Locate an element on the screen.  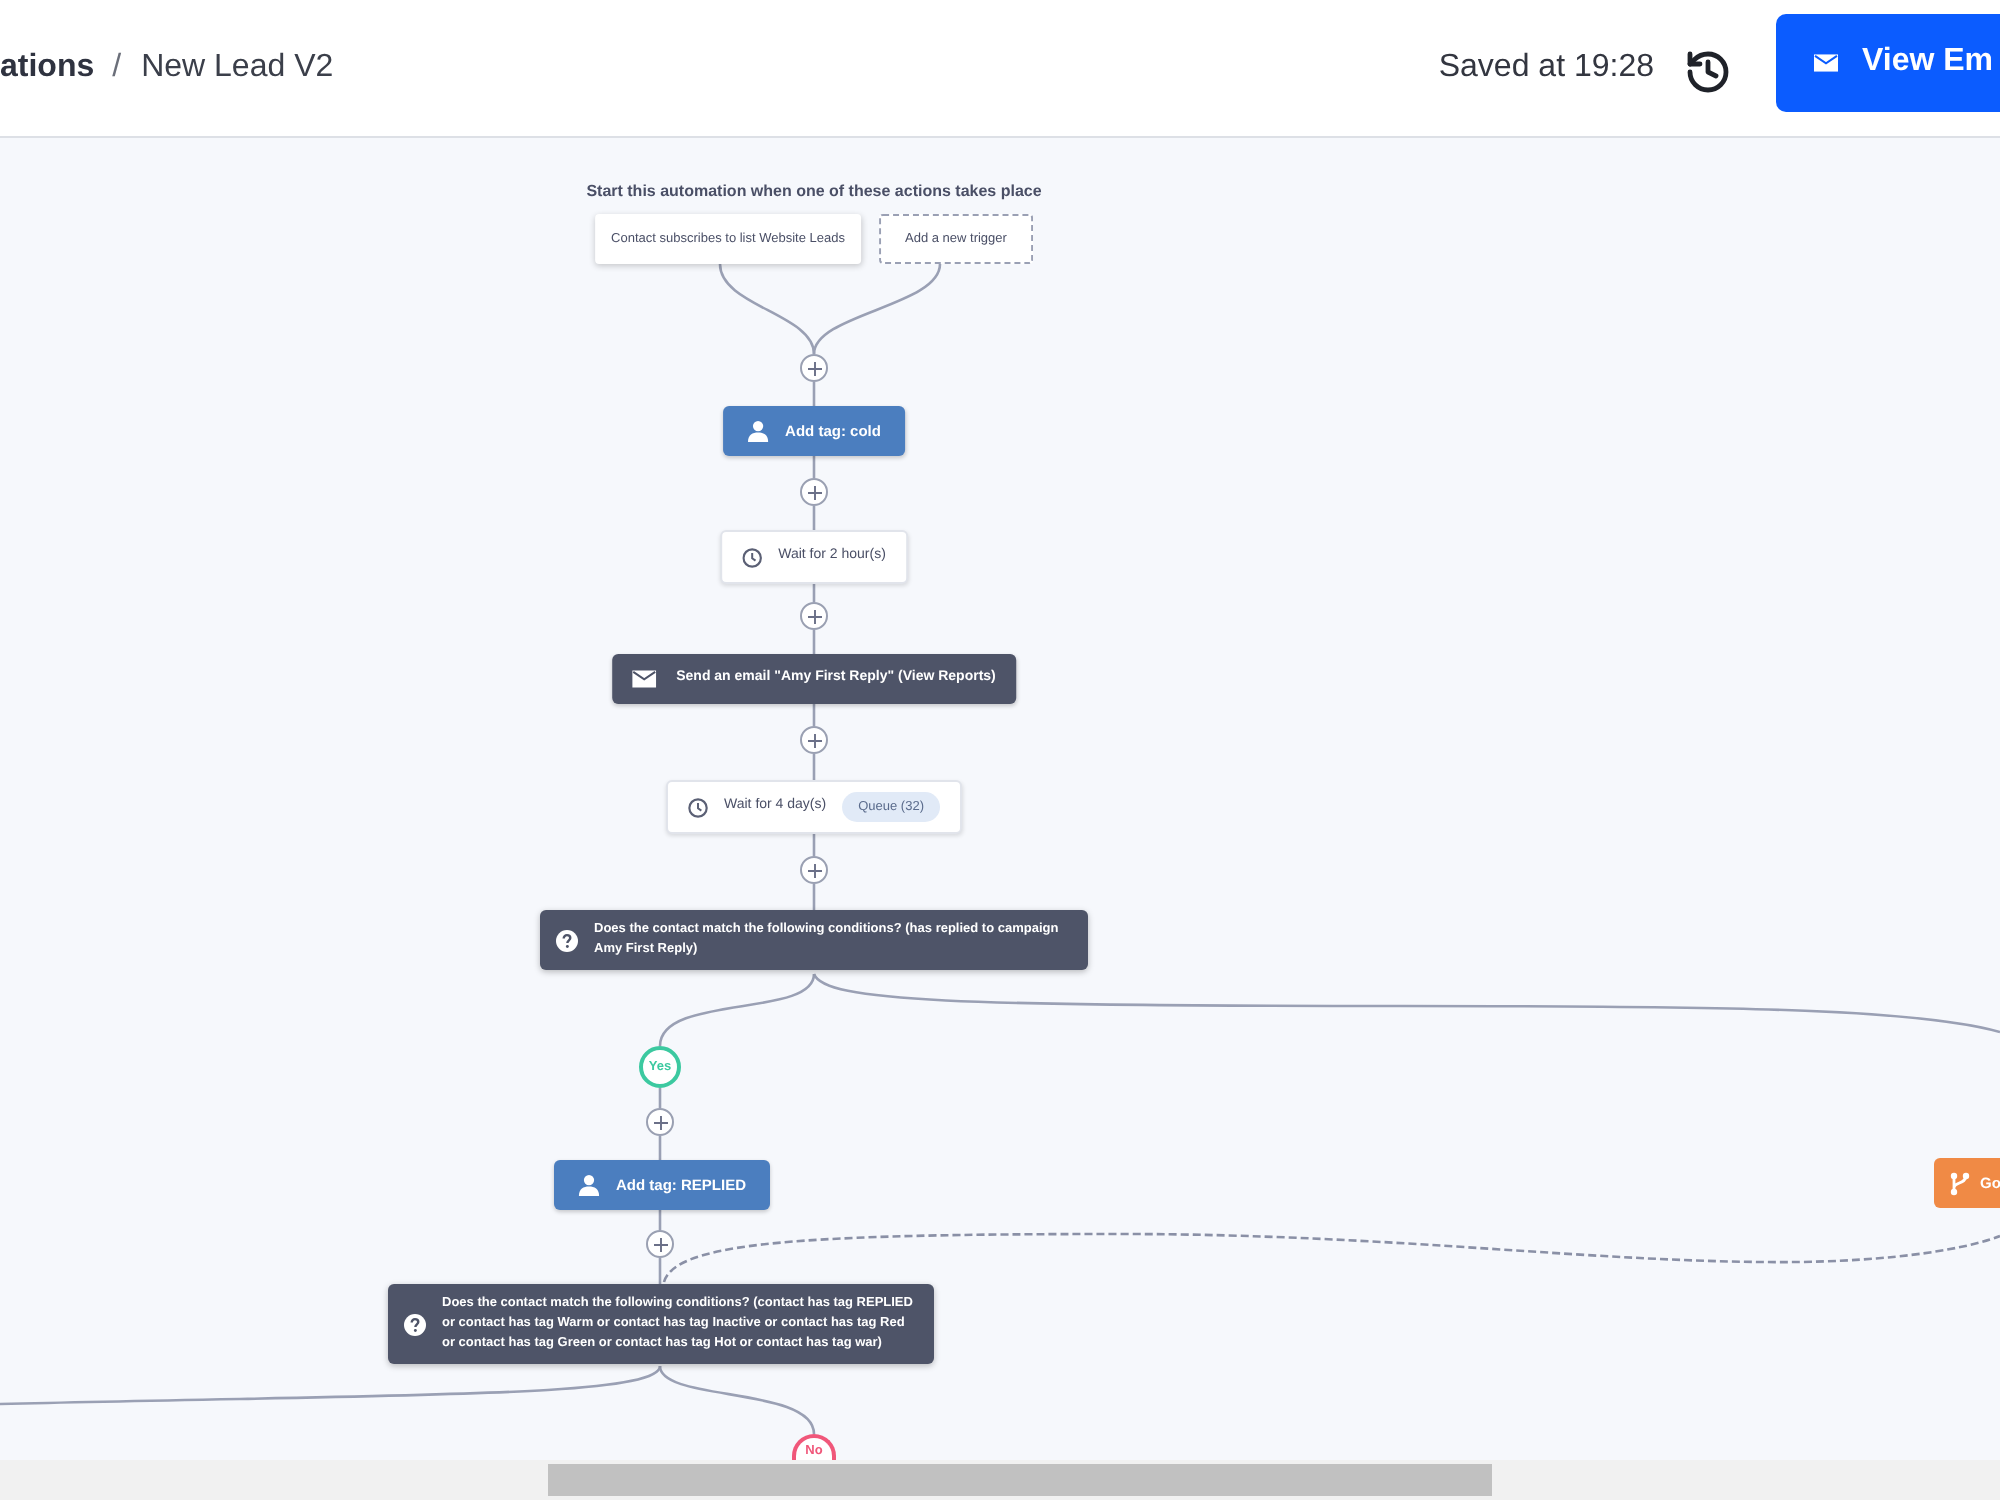
condition-node is located at coordinates (661, 1324).